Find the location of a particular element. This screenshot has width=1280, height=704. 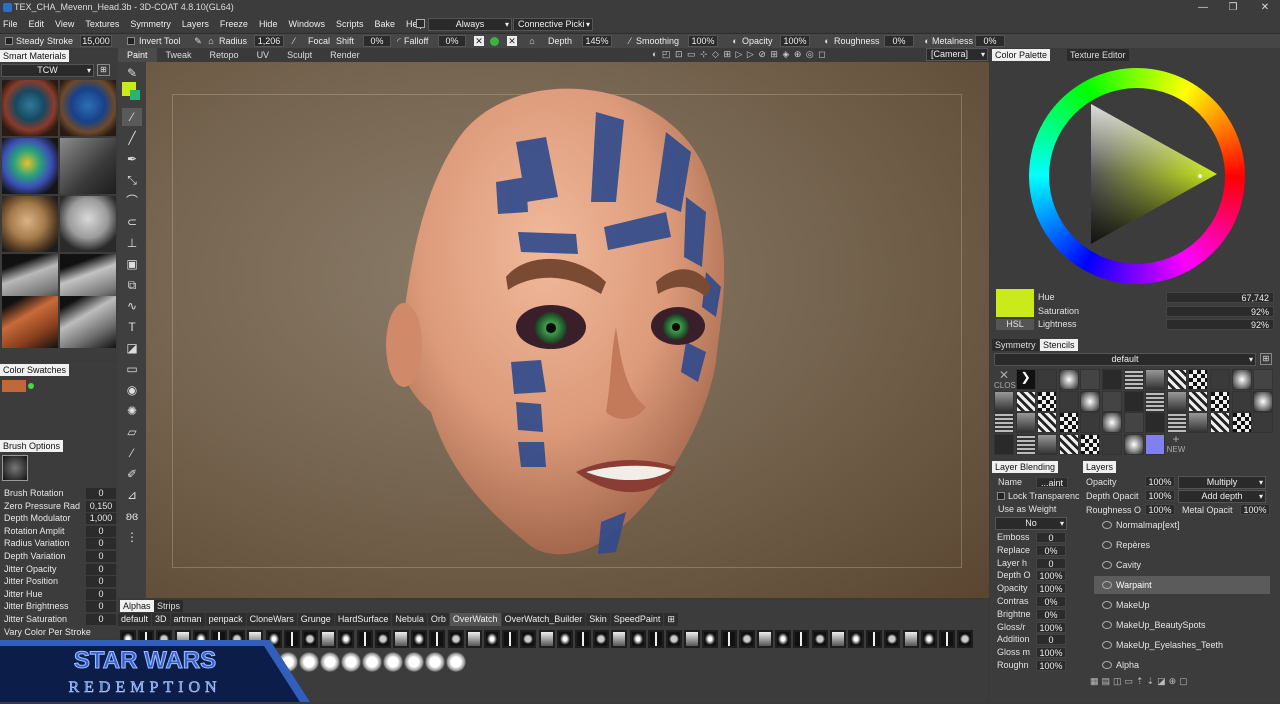

hue-value: 67,742 is located at coordinates (1220, 297).